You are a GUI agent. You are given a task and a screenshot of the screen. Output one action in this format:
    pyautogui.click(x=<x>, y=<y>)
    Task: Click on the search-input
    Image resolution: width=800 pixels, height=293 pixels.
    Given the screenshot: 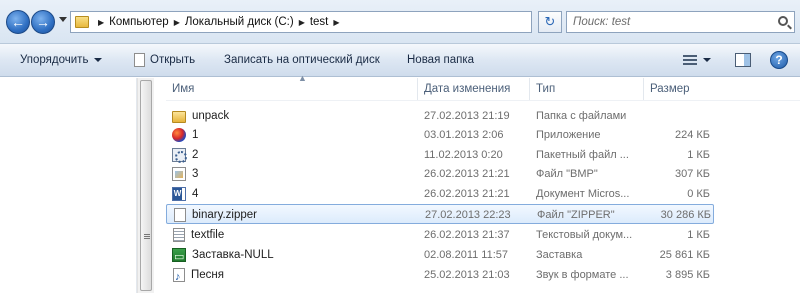 What is the action you would take?
    pyautogui.click(x=673, y=22)
    